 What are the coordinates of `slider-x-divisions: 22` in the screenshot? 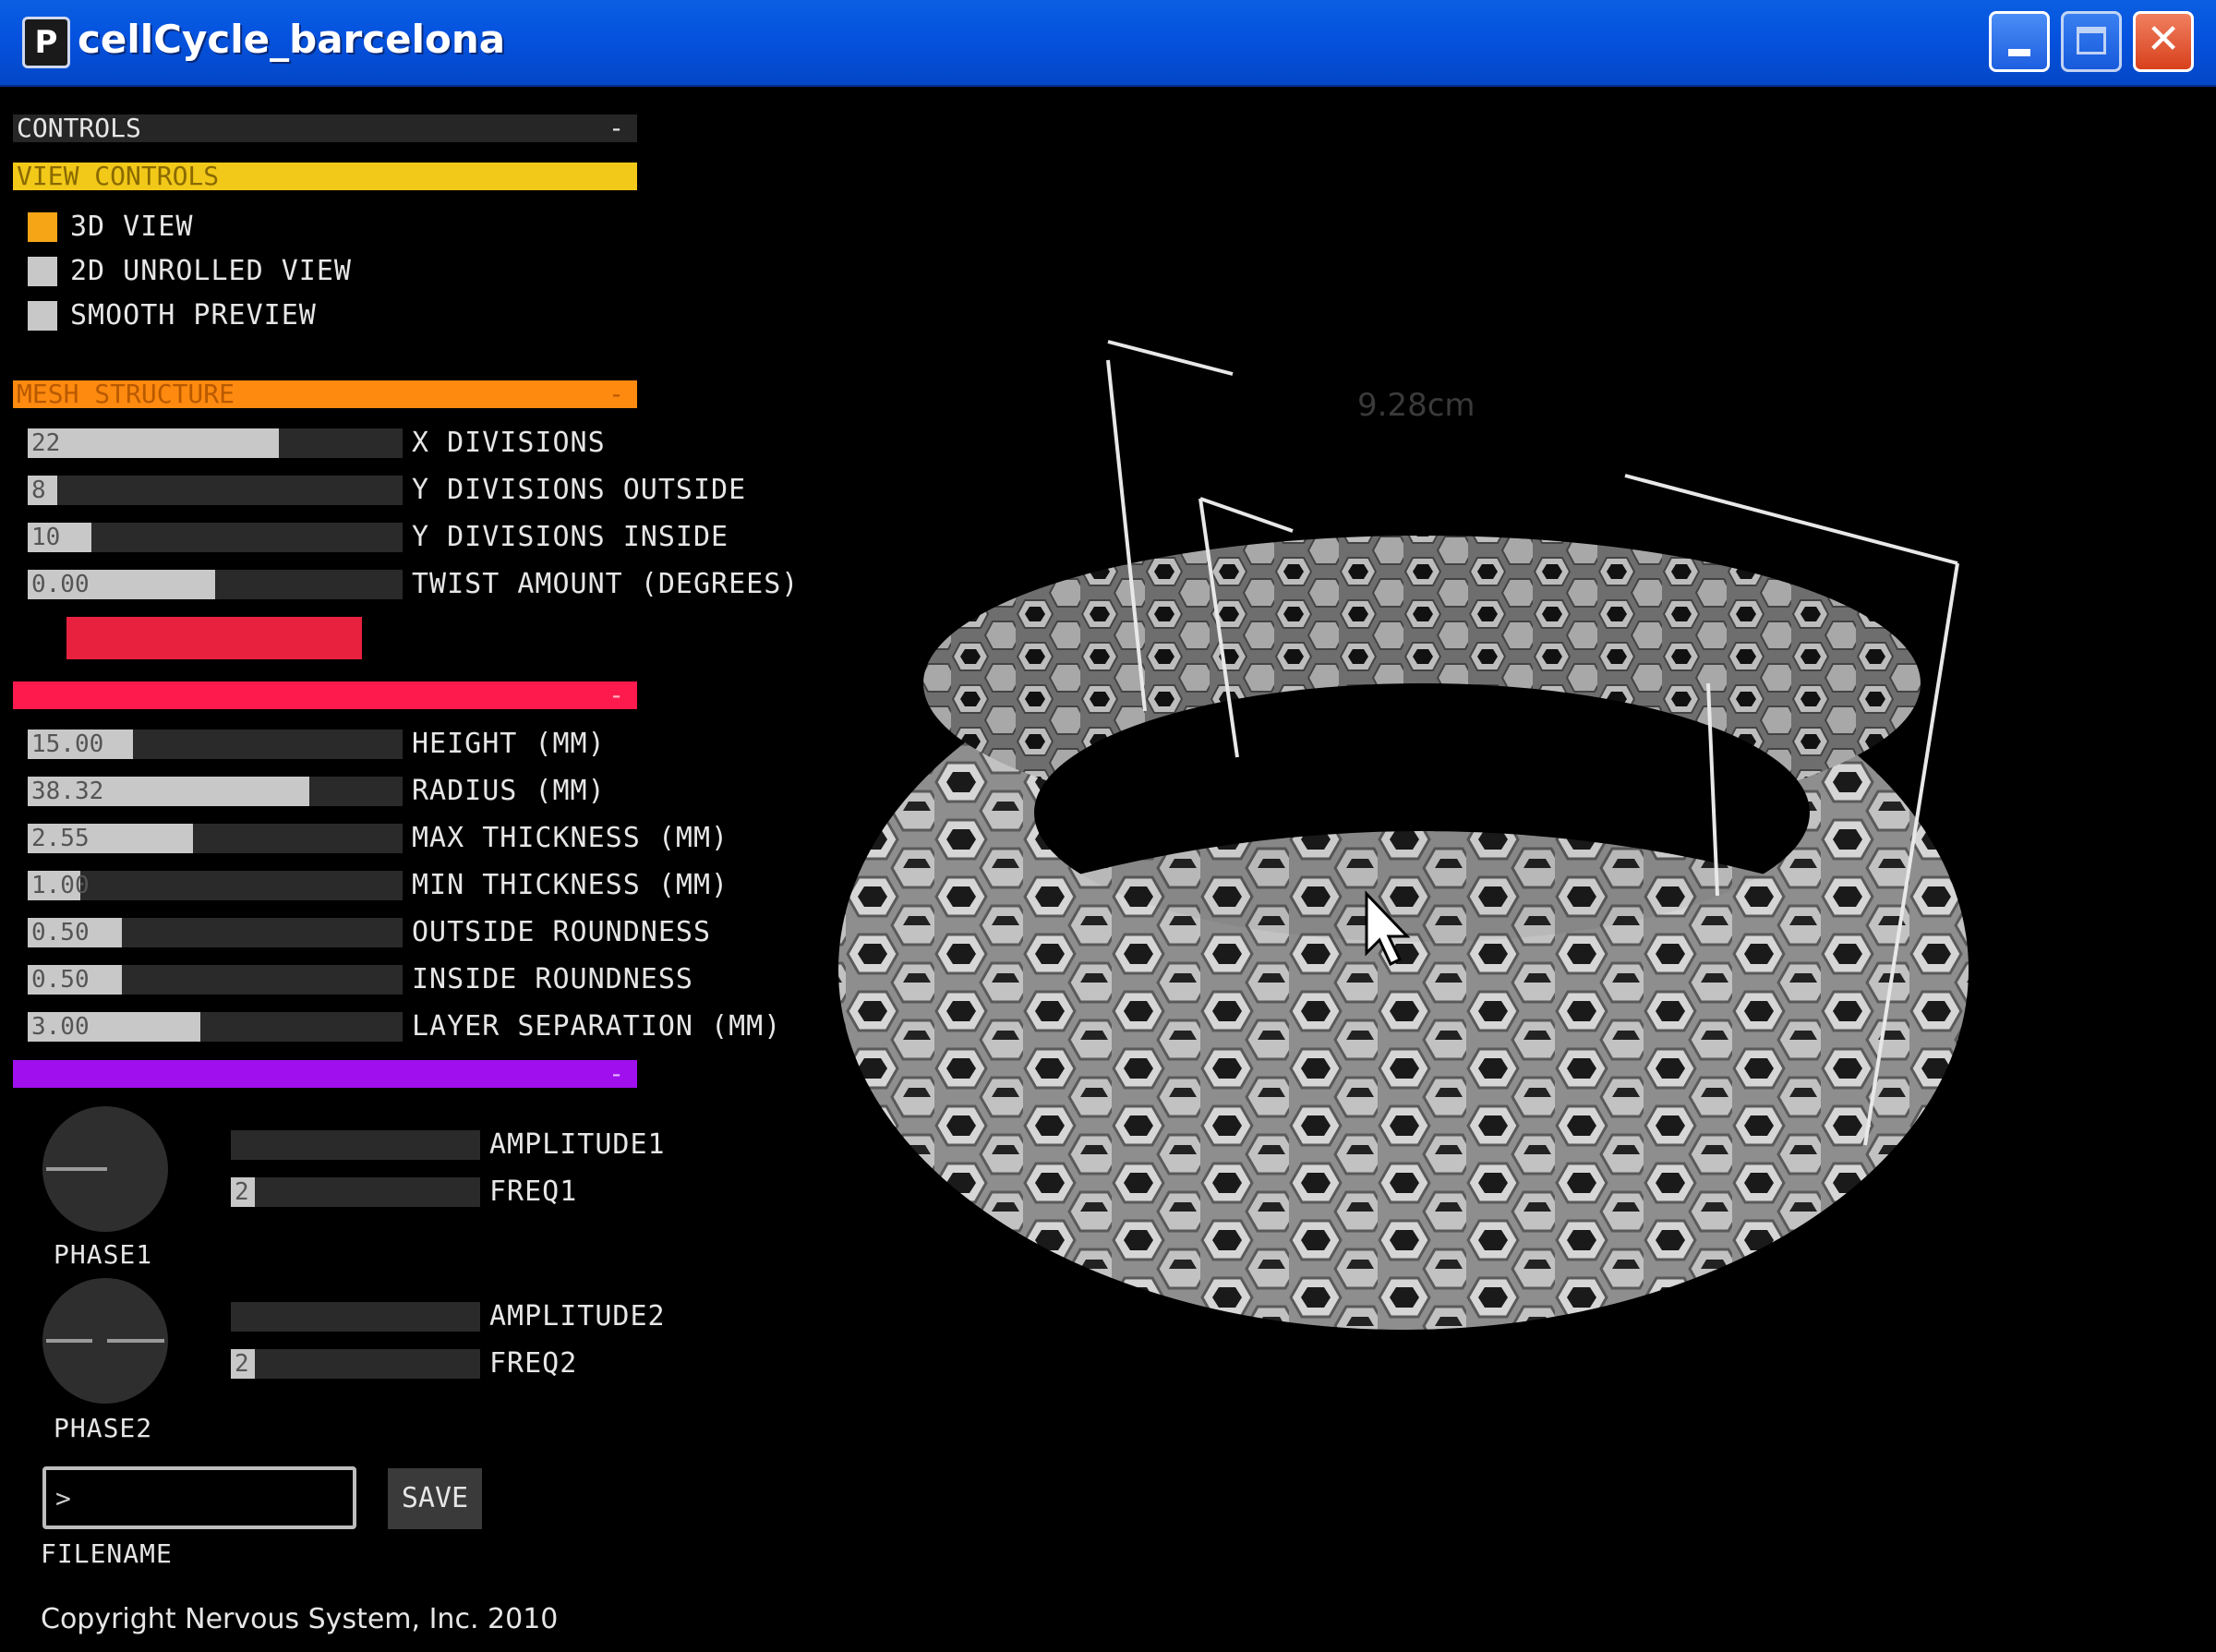 It's located at (216, 443).